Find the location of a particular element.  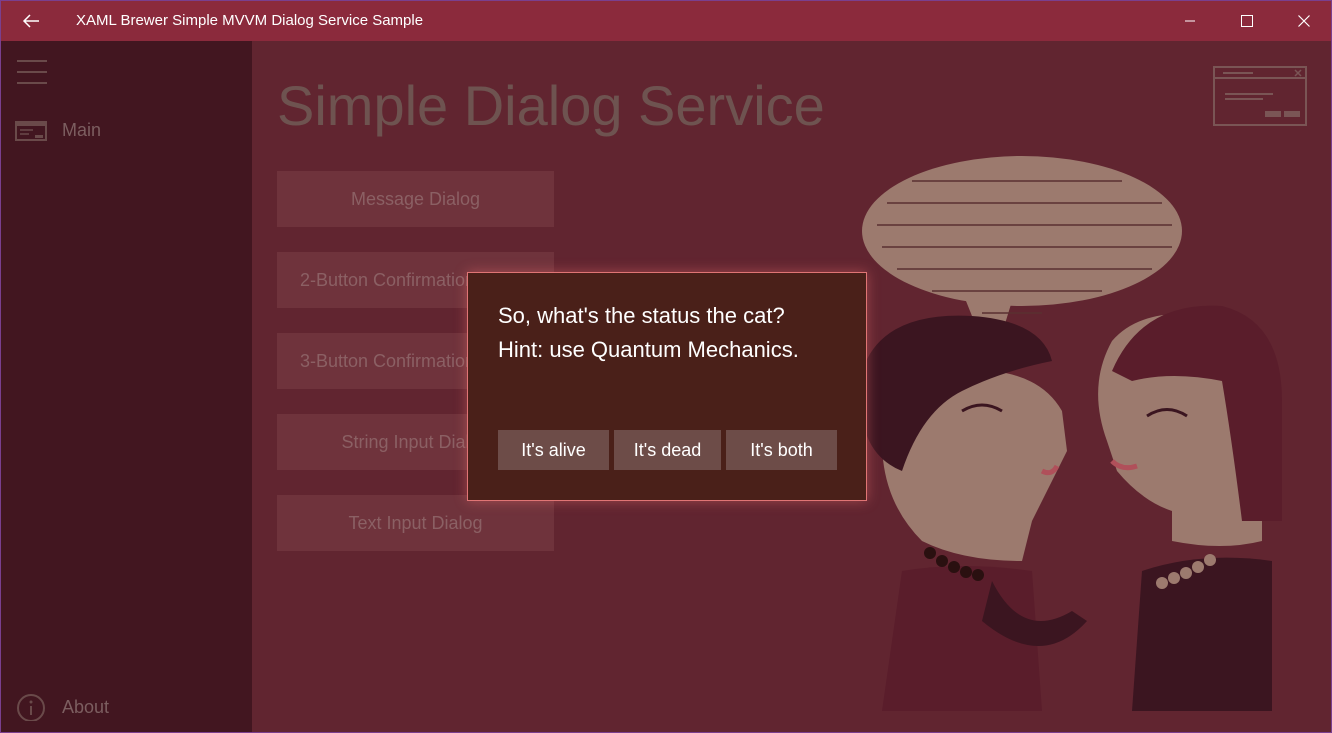

message-dialog-button: Message Dialog is located at coordinates (415, 199).